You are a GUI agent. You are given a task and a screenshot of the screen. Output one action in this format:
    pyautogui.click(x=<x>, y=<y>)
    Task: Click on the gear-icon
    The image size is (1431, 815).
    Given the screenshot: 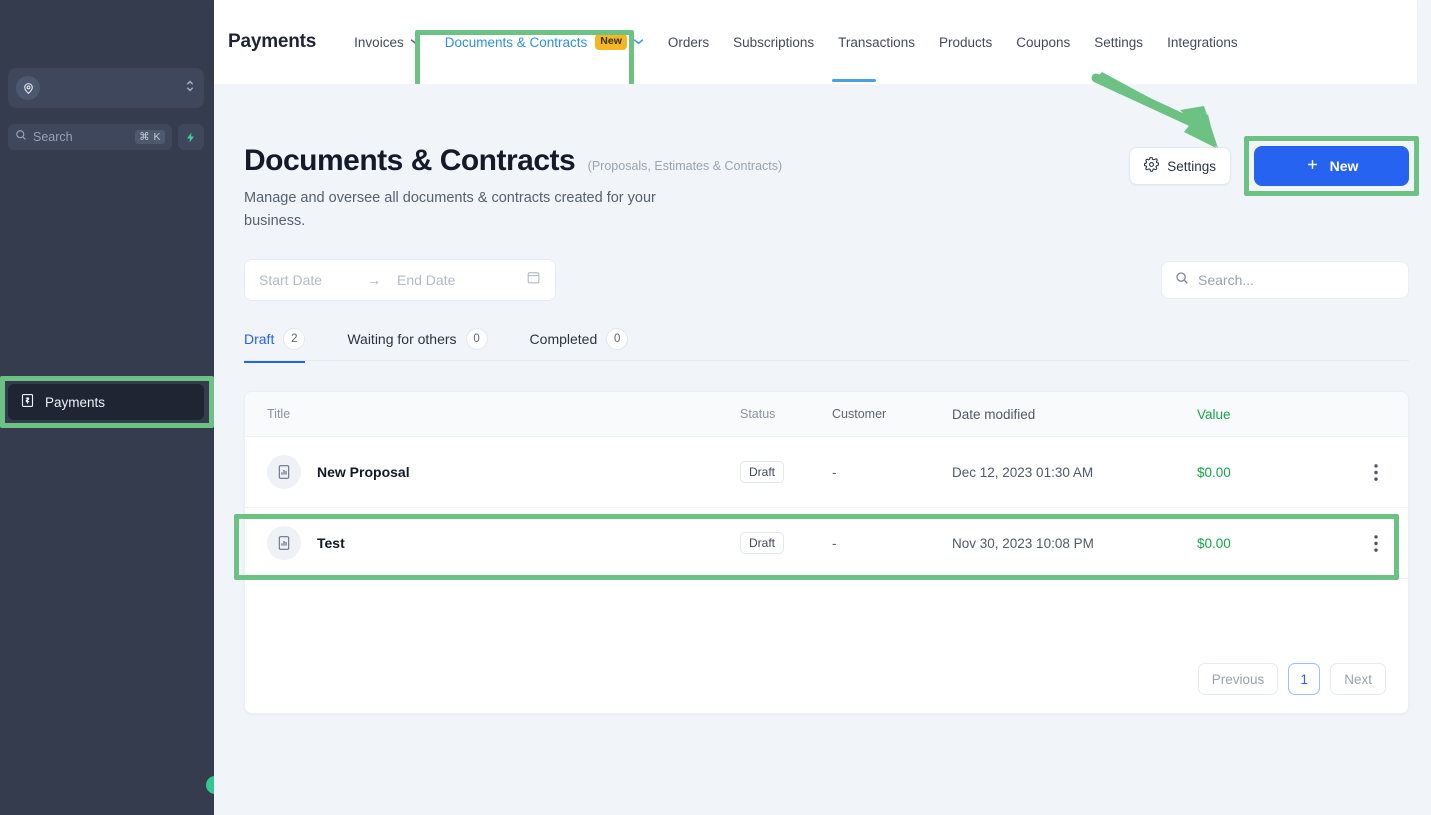 What is the action you would take?
    pyautogui.click(x=1151, y=165)
    